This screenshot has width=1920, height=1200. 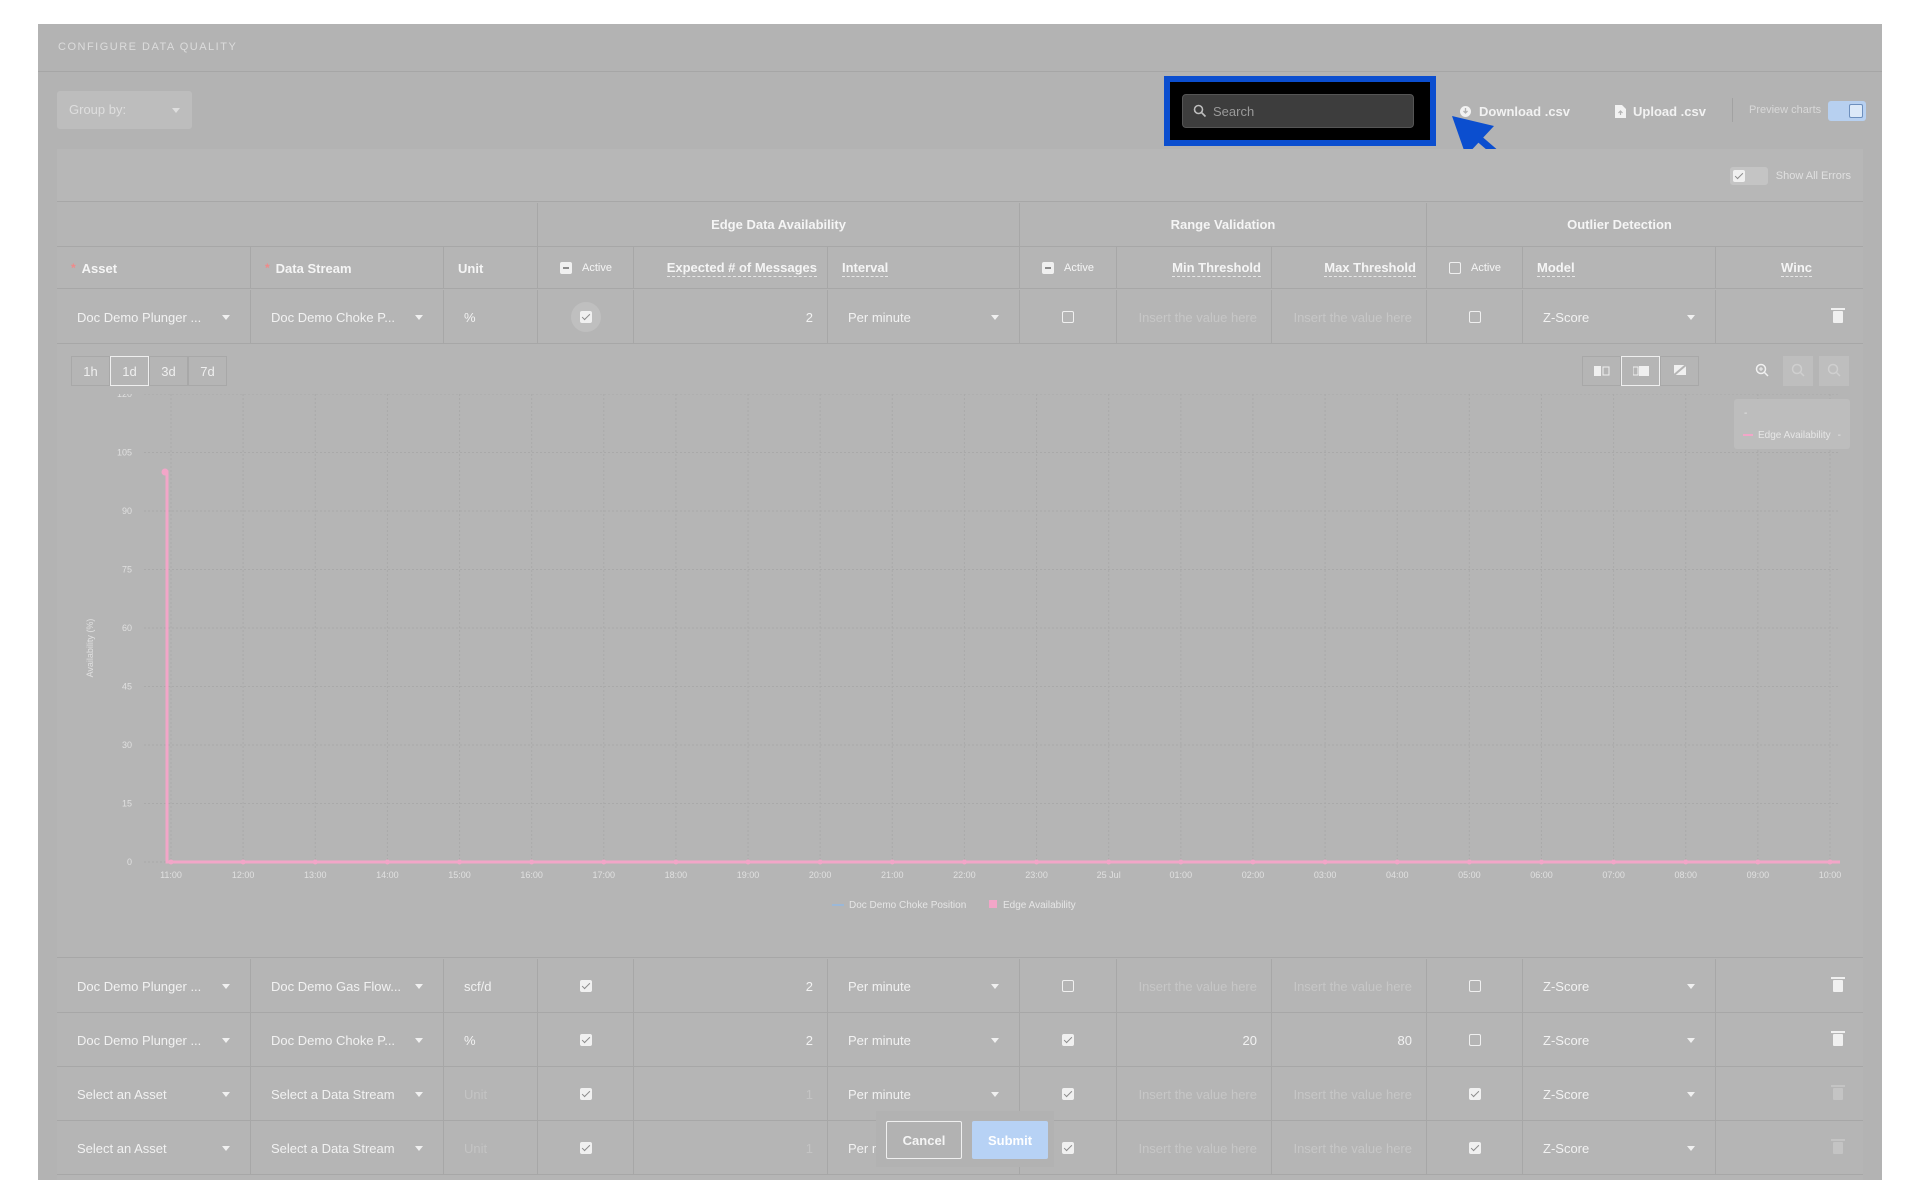 I want to click on show-errors-toggle, so click(x=1748, y=176).